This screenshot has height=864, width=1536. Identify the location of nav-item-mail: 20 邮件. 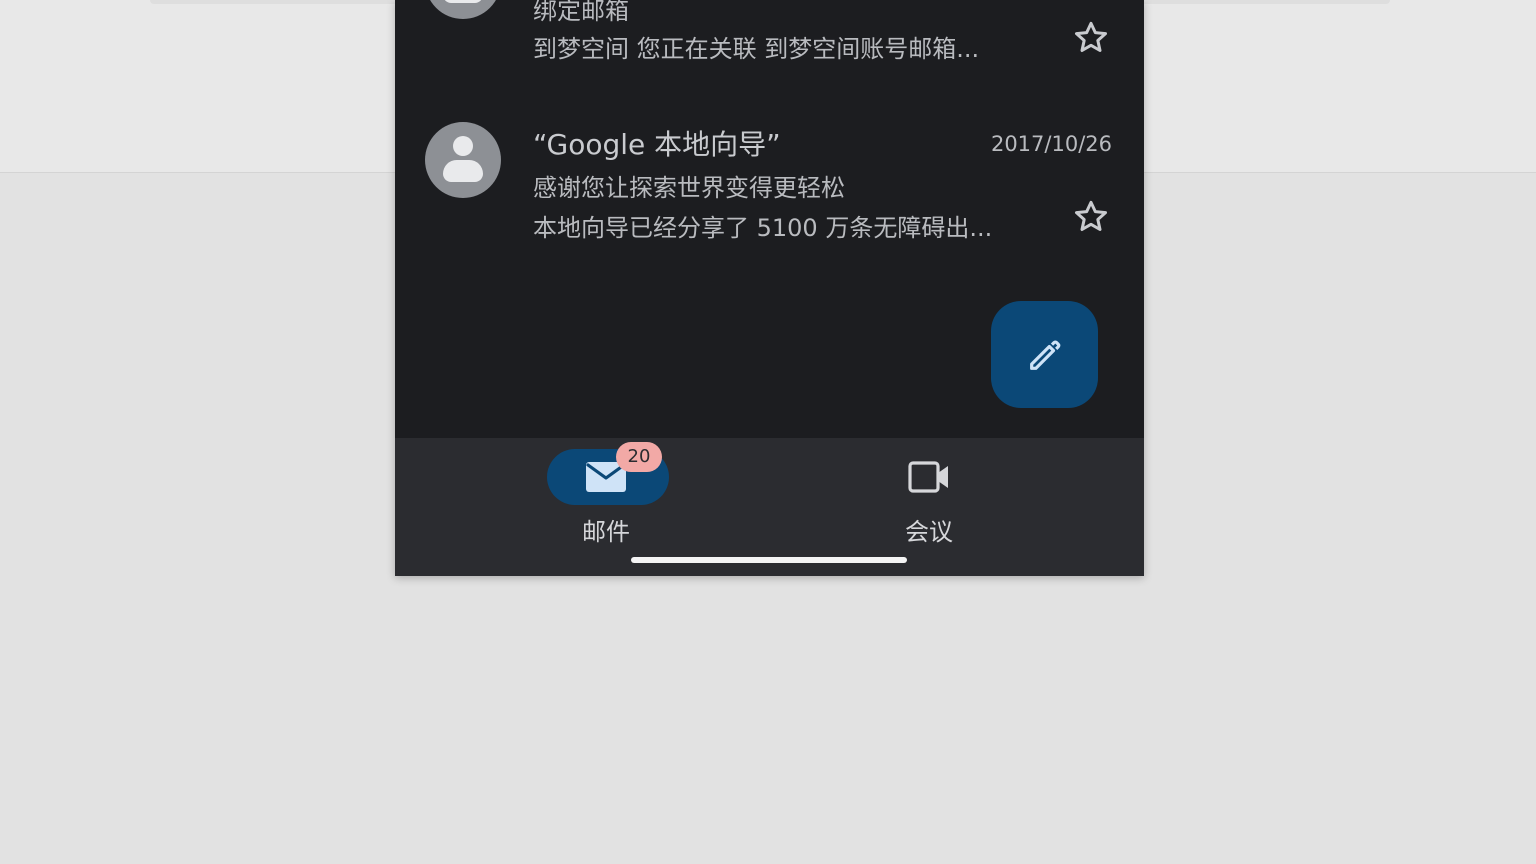
(606, 493).